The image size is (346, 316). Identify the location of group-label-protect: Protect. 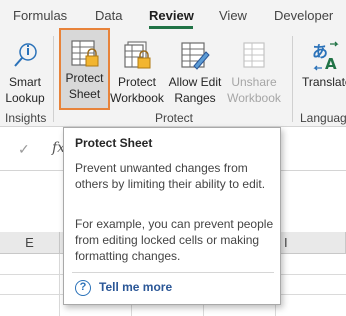
(174, 118).